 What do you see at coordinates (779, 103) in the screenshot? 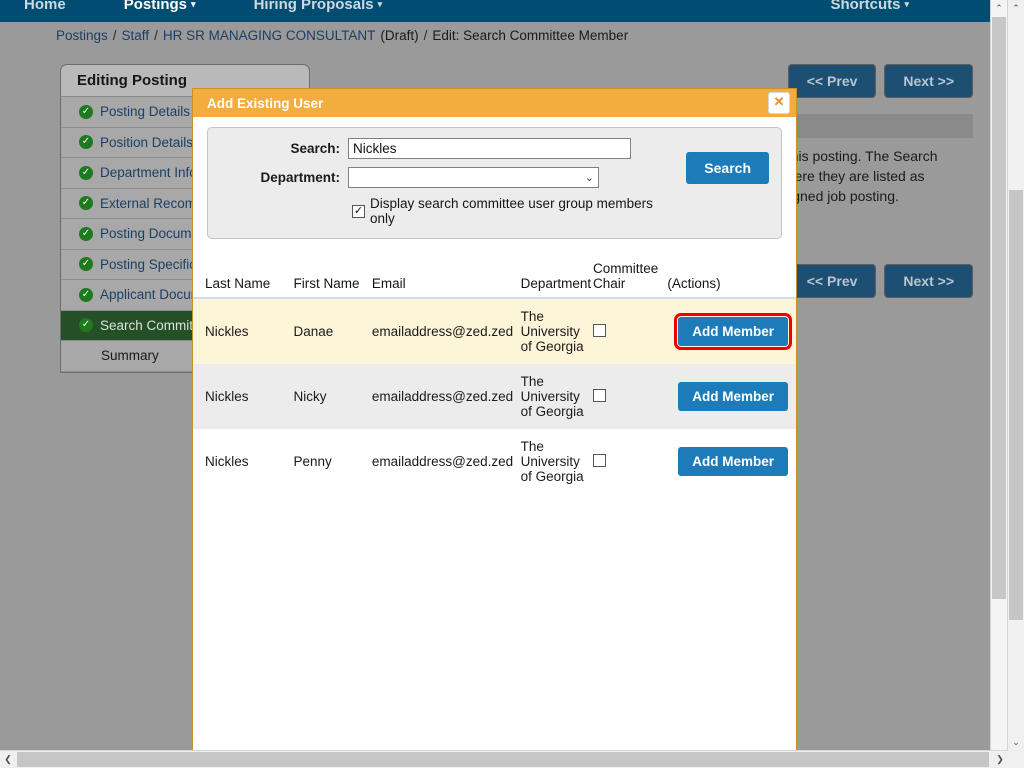
I see `close-icon: ✕` at bounding box center [779, 103].